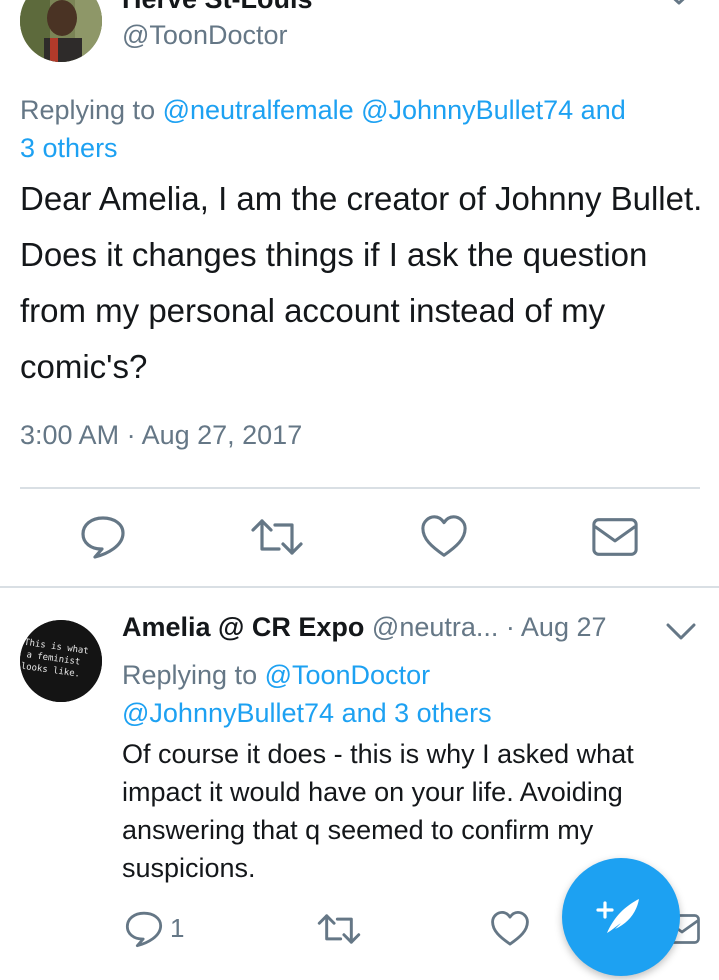 Image resolution: width=719 pixels, height=980 pixels. I want to click on reply-author-name: Amelia @ CR Expo, so click(243, 627).